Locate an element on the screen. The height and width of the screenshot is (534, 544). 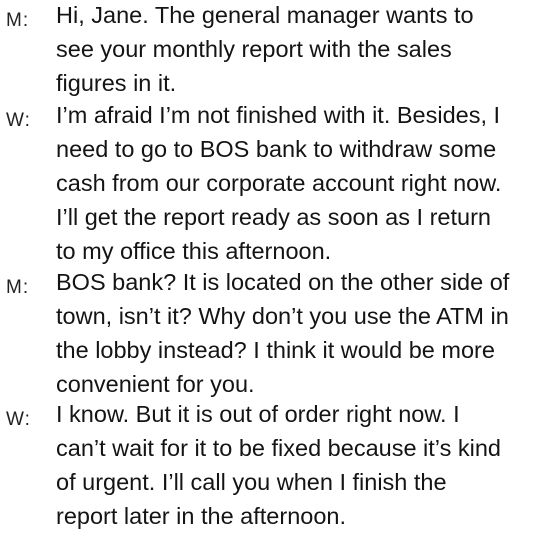
dialogue-line: see your monthly report with the sales is located at coordinates (254, 49).